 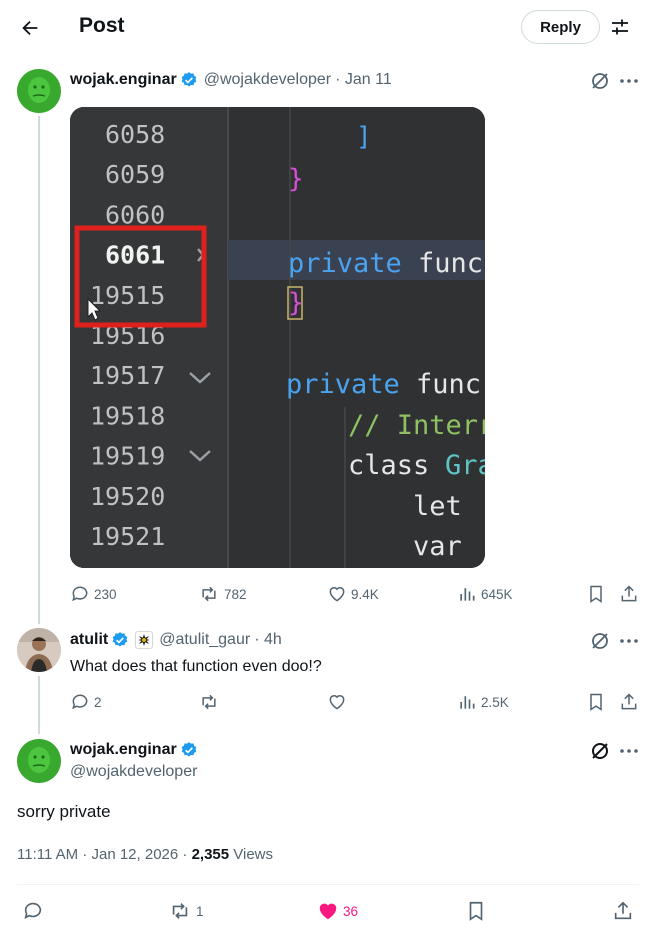 I want to click on reply-count: 230, so click(x=105, y=594).